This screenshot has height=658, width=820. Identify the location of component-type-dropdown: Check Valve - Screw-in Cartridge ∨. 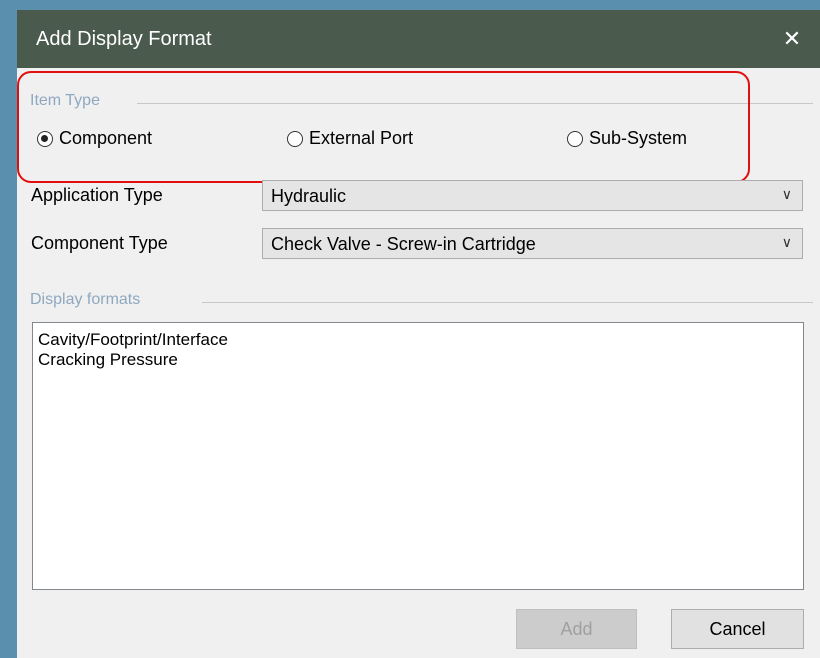
(532, 243).